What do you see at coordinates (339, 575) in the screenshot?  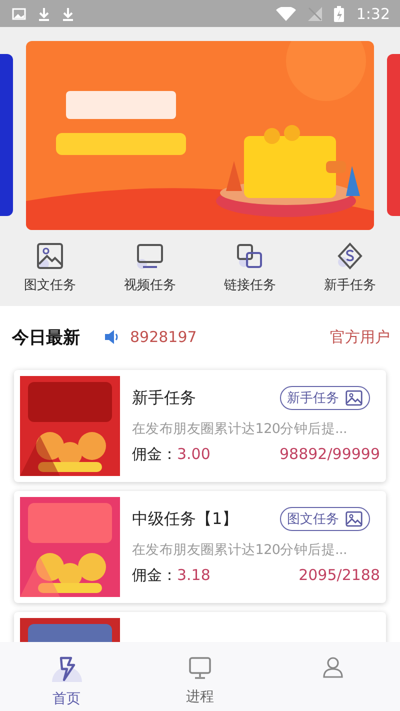 I see `progress-count: 2095/2188` at bounding box center [339, 575].